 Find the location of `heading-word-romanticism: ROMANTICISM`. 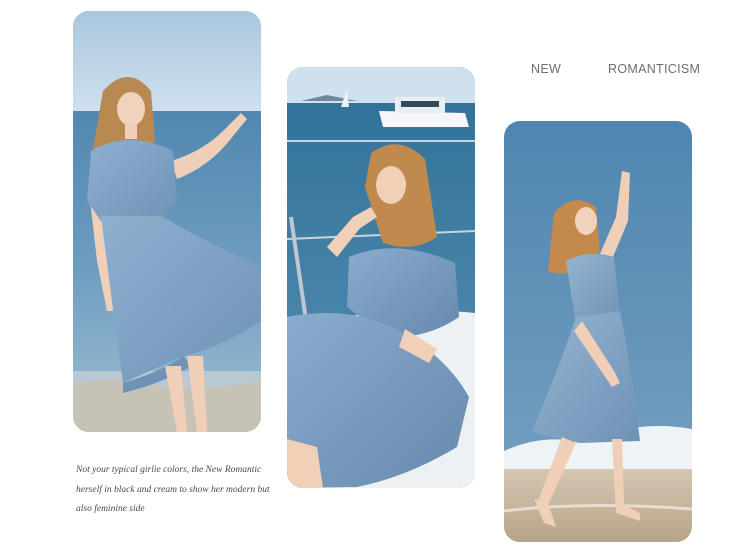

heading-word-romanticism: ROMANTICISM is located at coordinates (654, 69).